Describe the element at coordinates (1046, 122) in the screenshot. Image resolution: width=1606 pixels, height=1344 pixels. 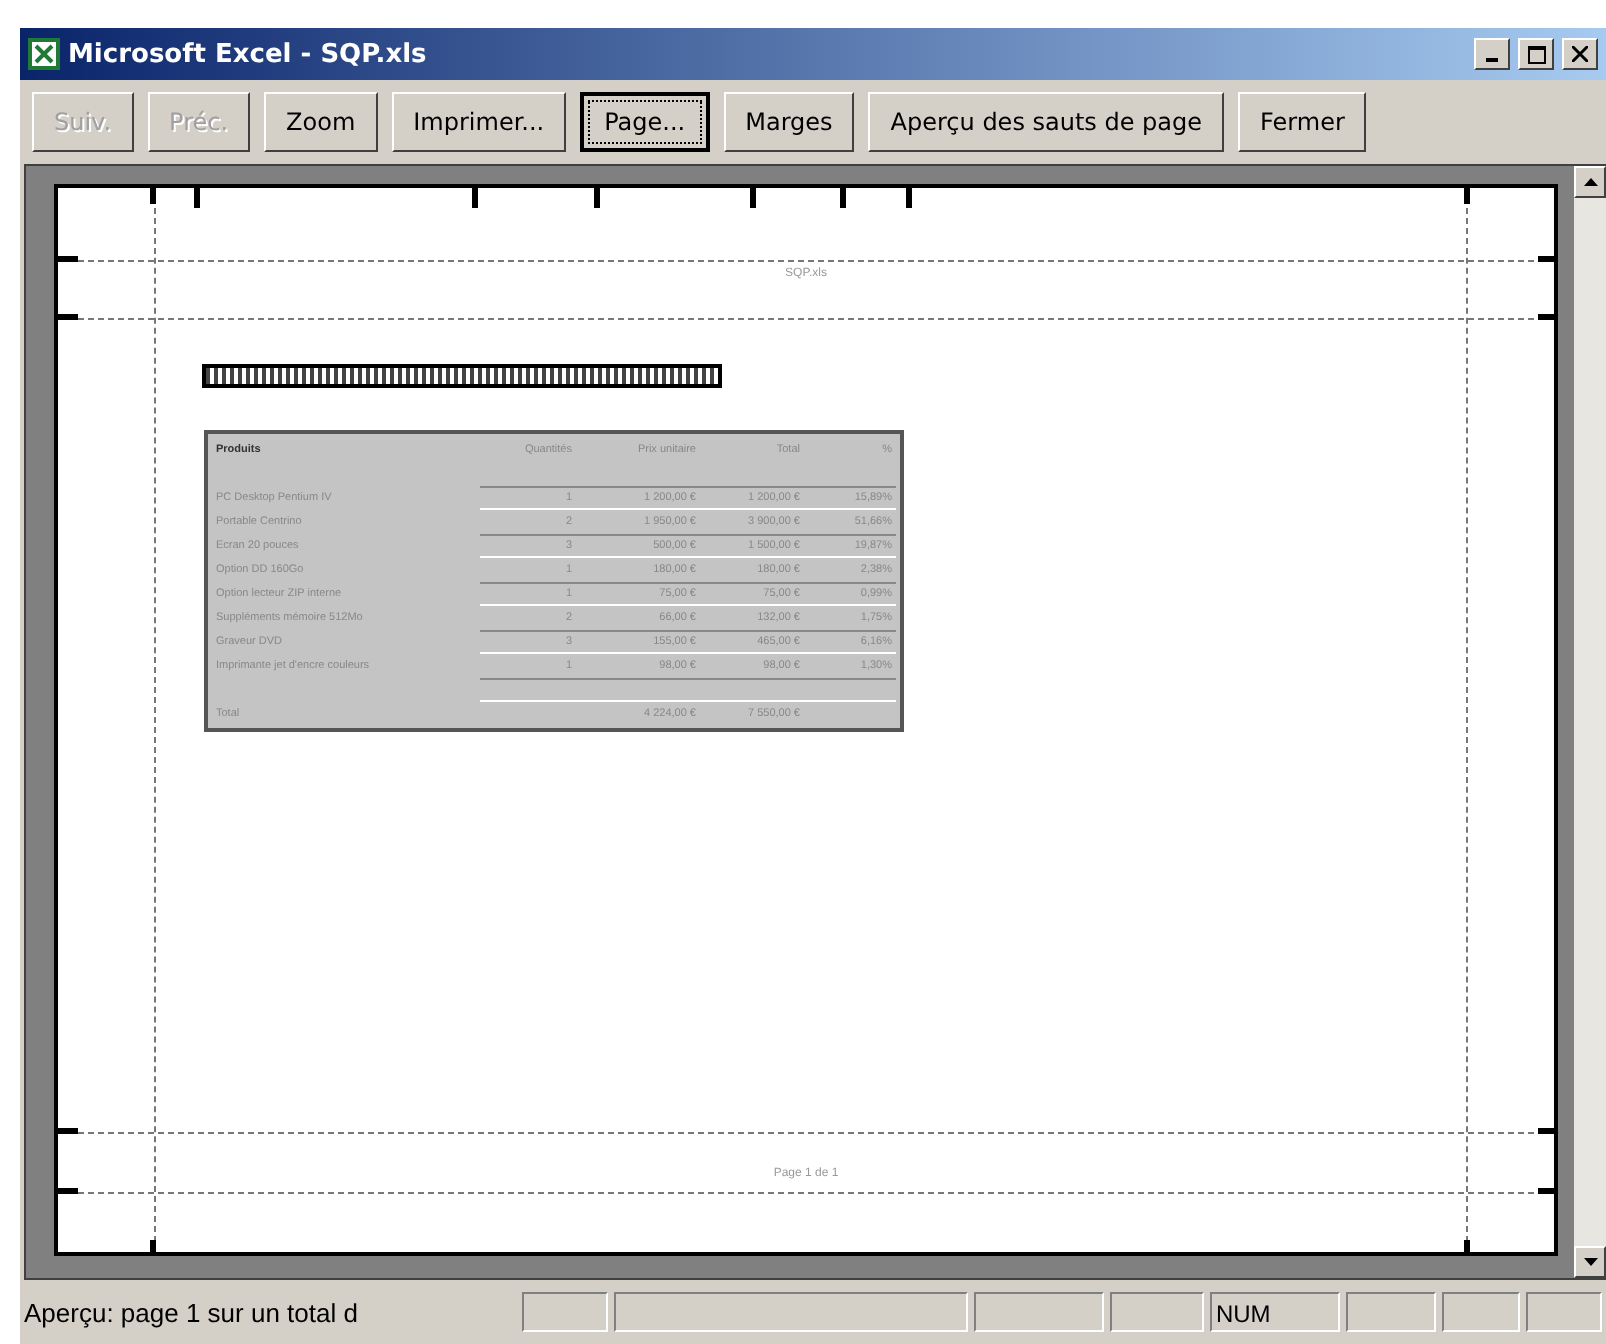
I see `toolbar-button: Aperçu des sauts de page` at that location.